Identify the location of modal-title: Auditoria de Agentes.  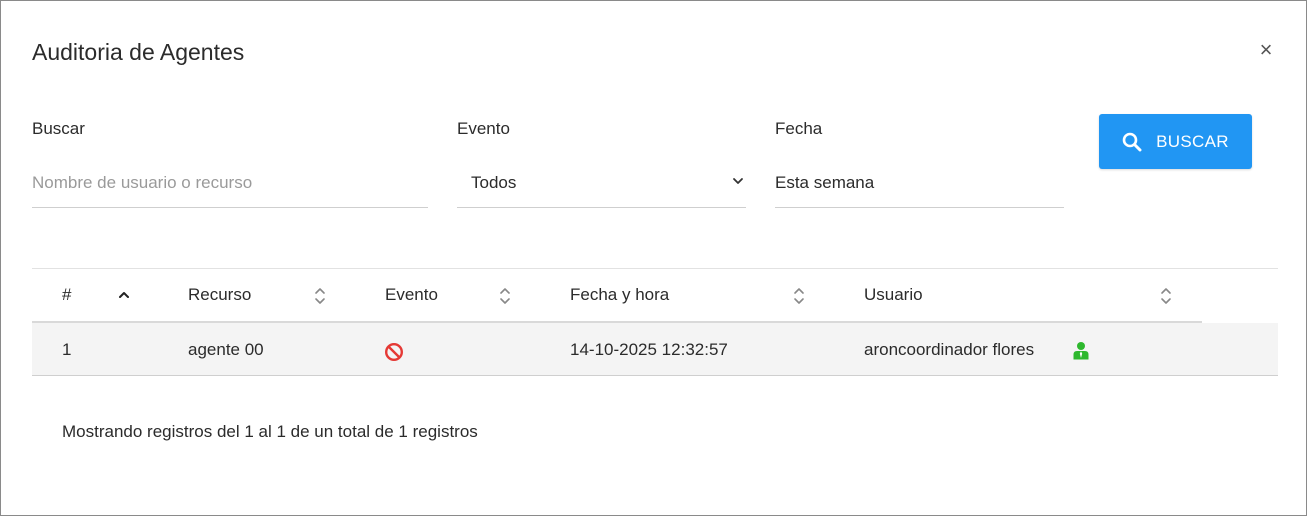
(138, 52).